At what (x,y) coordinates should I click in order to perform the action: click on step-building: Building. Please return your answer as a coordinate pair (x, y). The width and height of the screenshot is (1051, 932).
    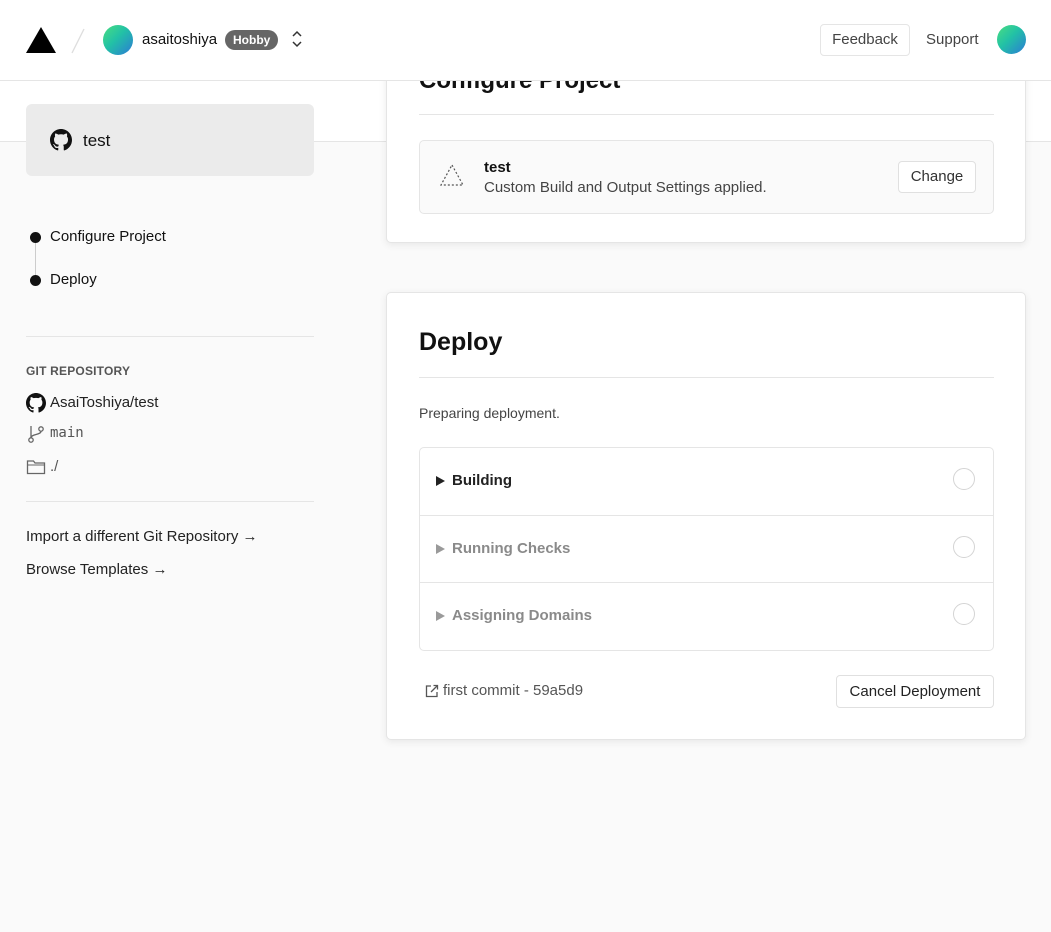
    Looking at the image, I should click on (706, 481).